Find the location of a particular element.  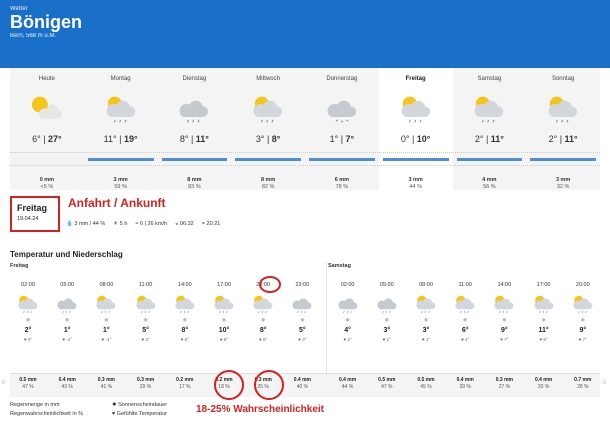

day-column: Mittwoch 3° | 8° 8 mm 82 % is located at coordinates (268, 129).